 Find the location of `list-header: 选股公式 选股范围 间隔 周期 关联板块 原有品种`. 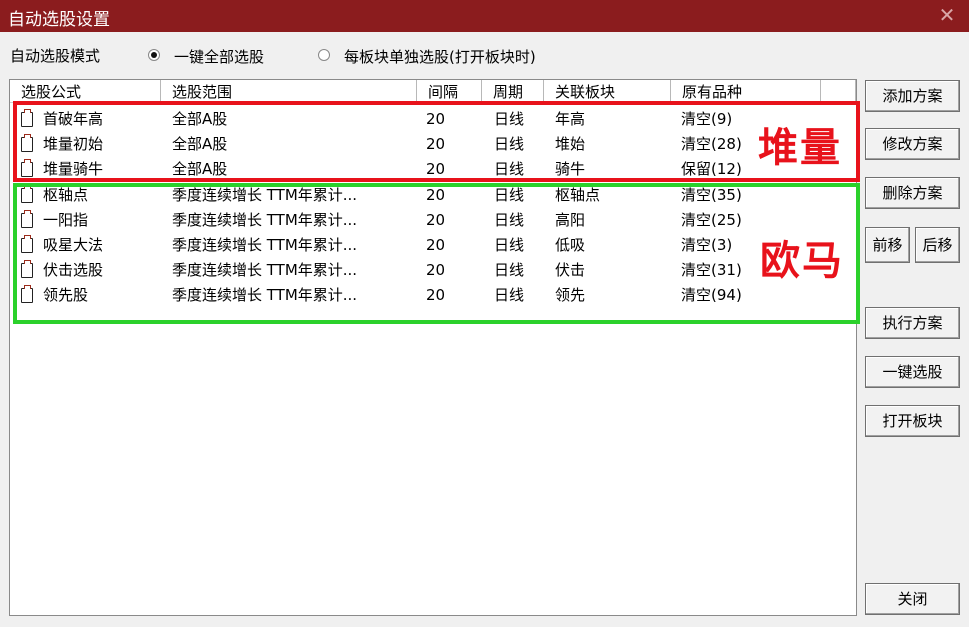

list-header: 选股公式 选股范围 间隔 周期 关联板块 原有品种 is located at coordinates (433, 92).